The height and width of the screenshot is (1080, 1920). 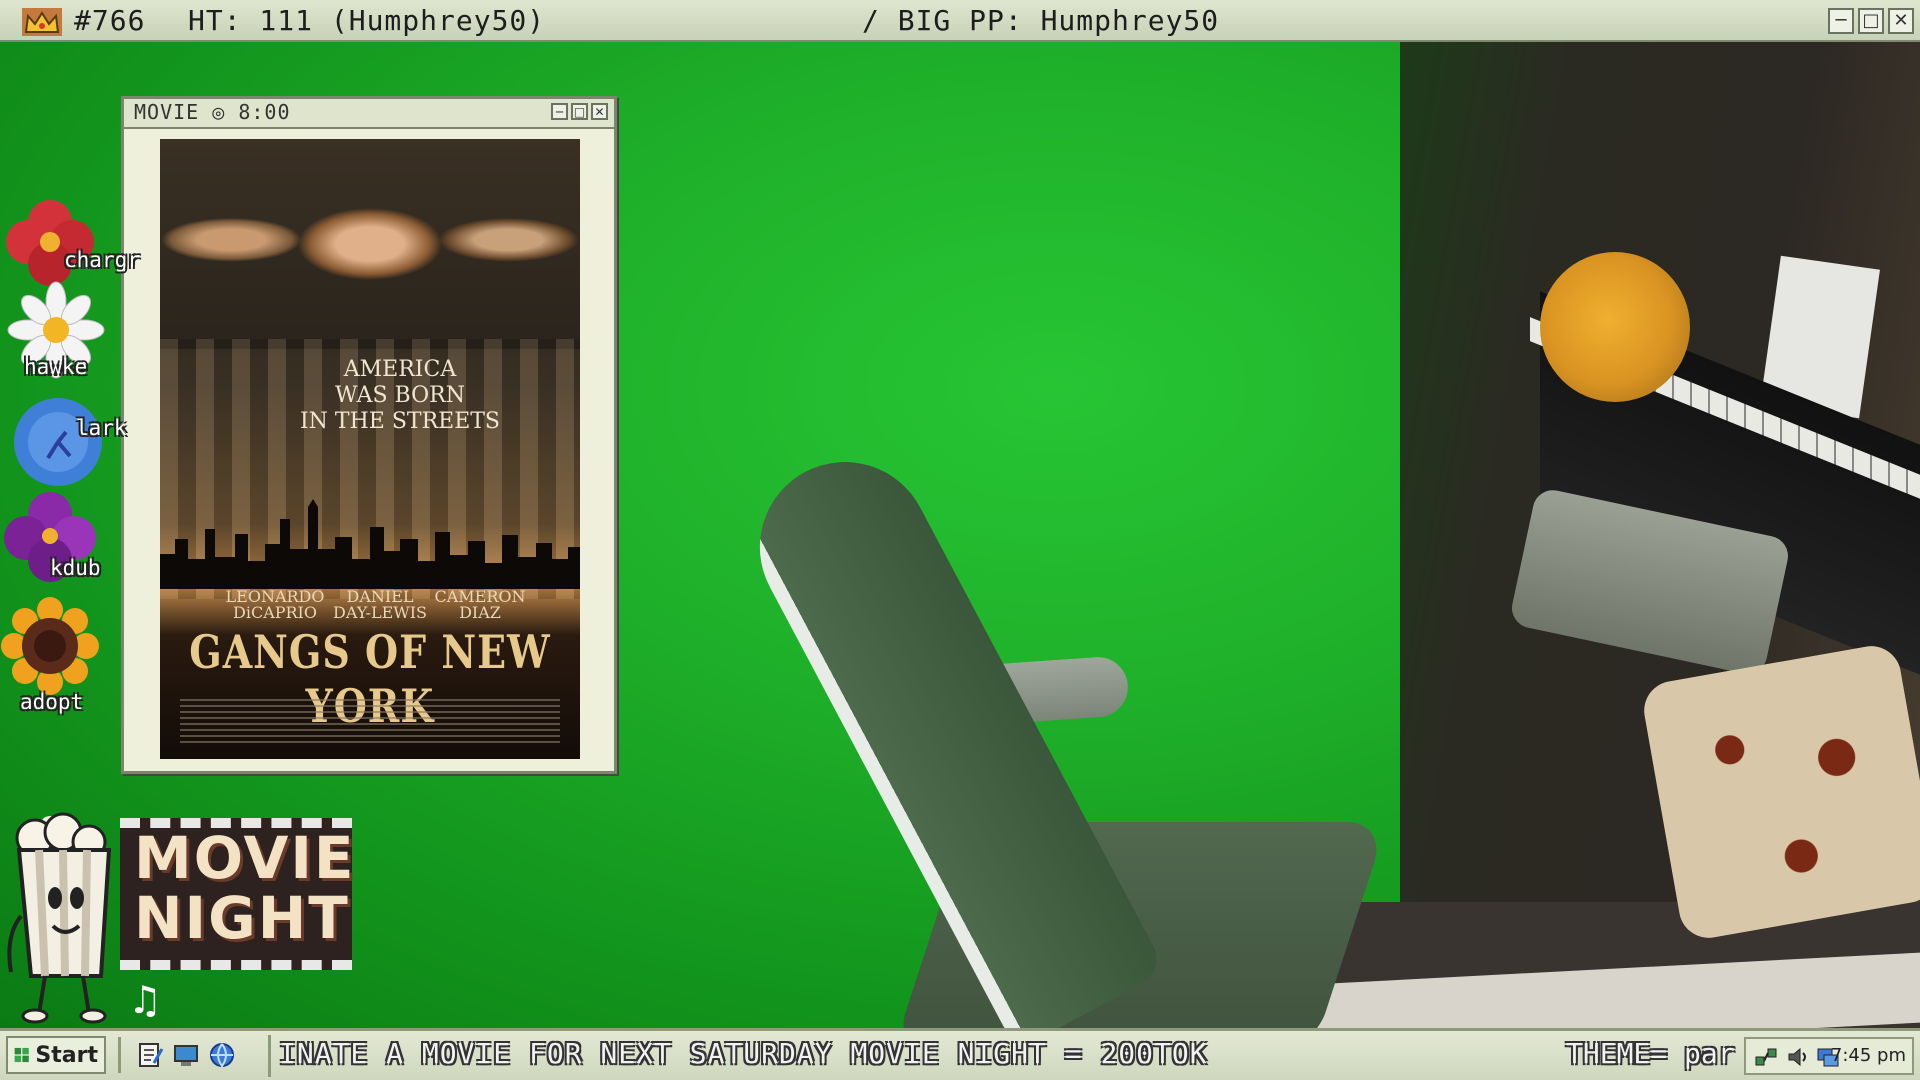 I want to click on maximize-button: □, so click(x=1871, y=21).